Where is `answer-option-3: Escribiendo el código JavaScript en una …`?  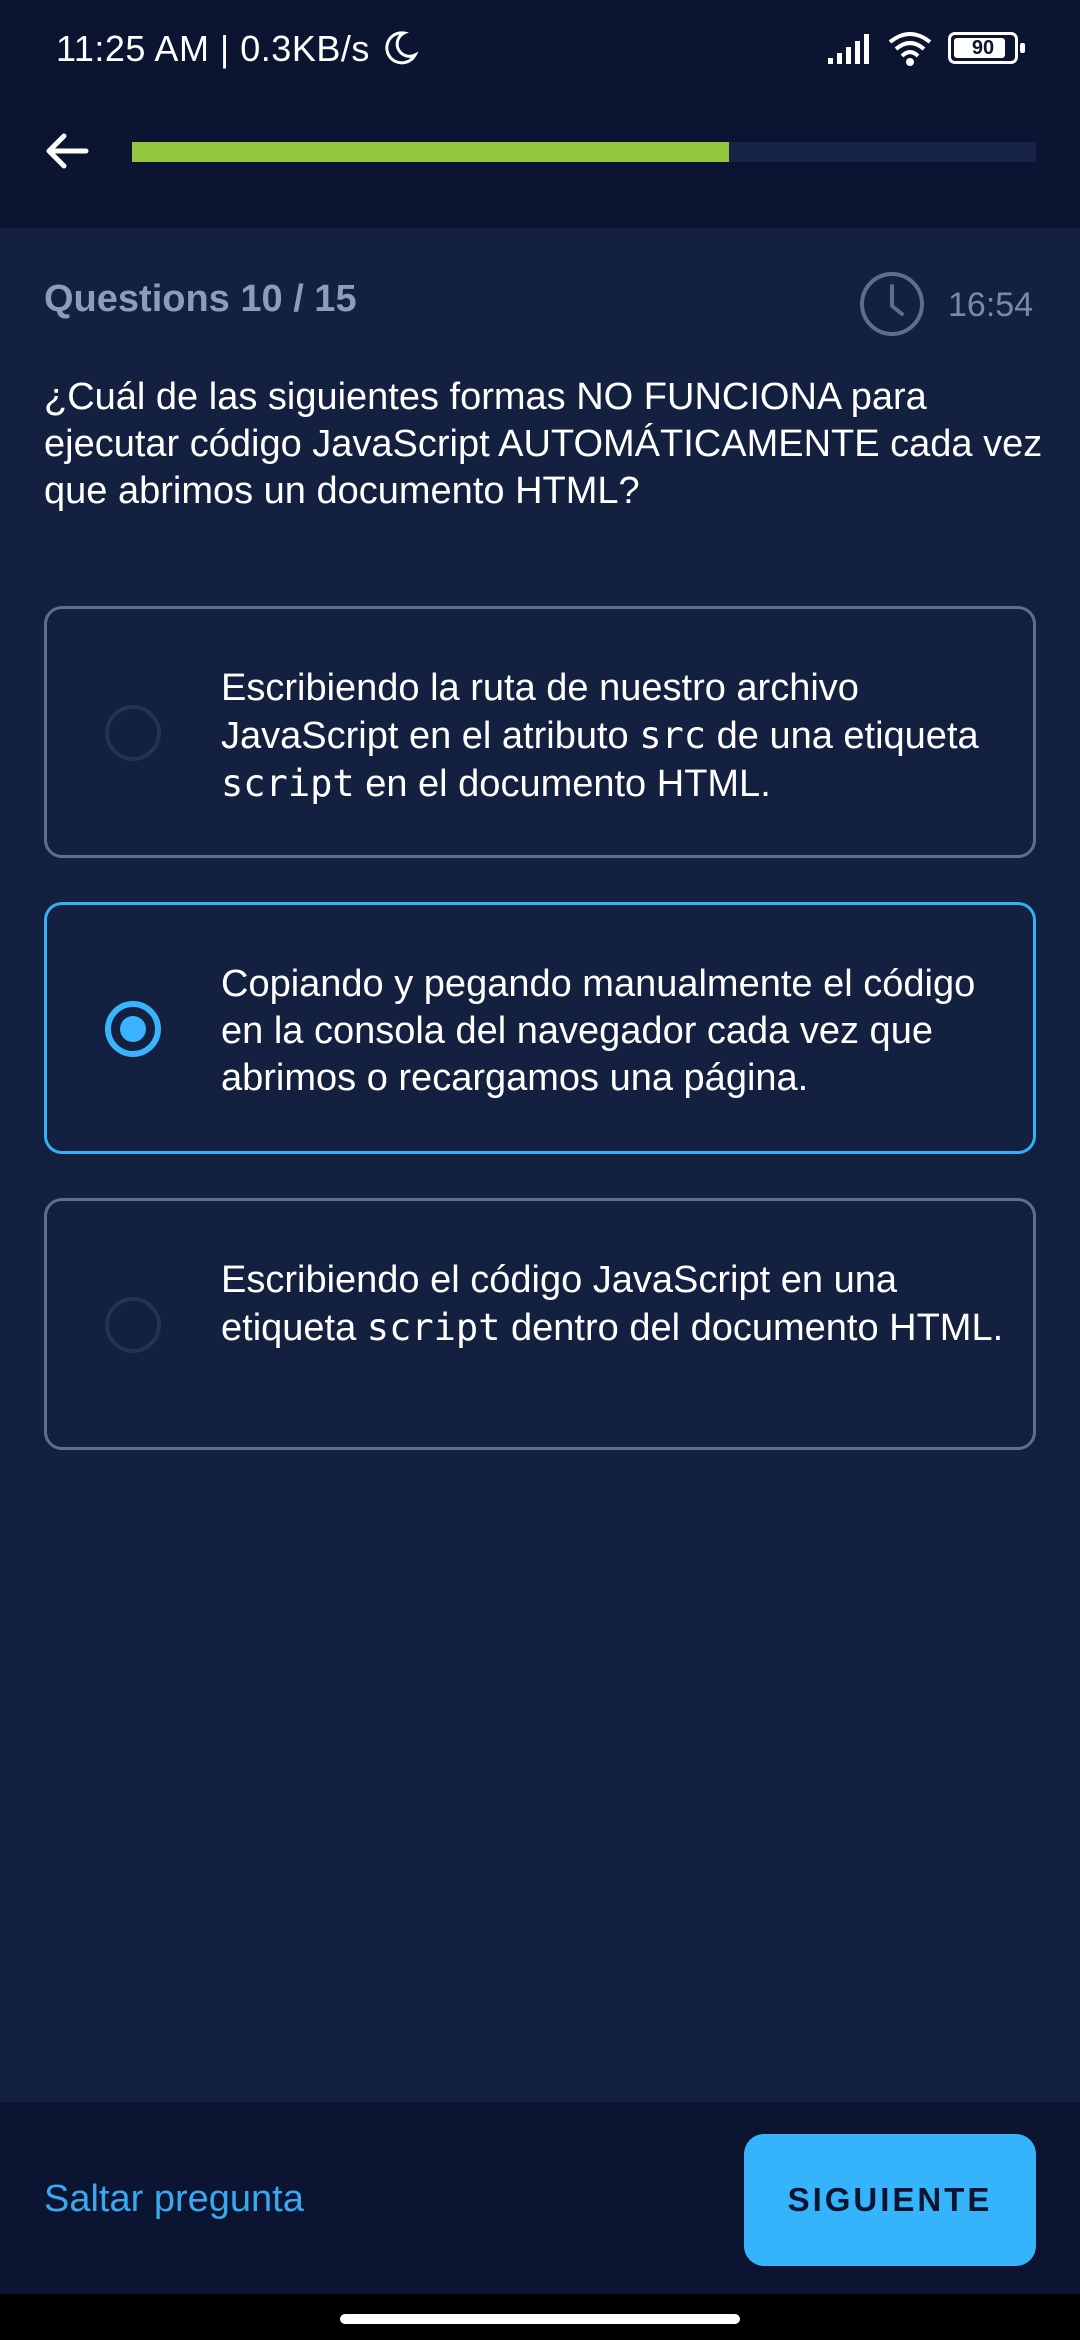
answer-option-3: Escribiendo el código JavaScript en una … is located at coordinates (540, 1324).